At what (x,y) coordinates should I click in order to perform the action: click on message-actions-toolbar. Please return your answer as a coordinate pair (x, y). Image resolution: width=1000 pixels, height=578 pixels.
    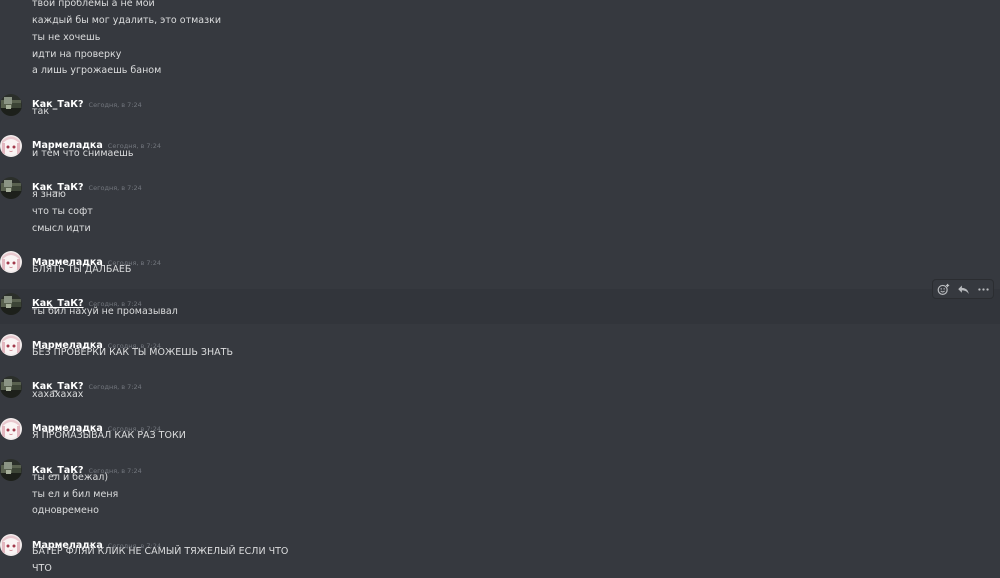
    Looking at the image, I should click on (963, 289).